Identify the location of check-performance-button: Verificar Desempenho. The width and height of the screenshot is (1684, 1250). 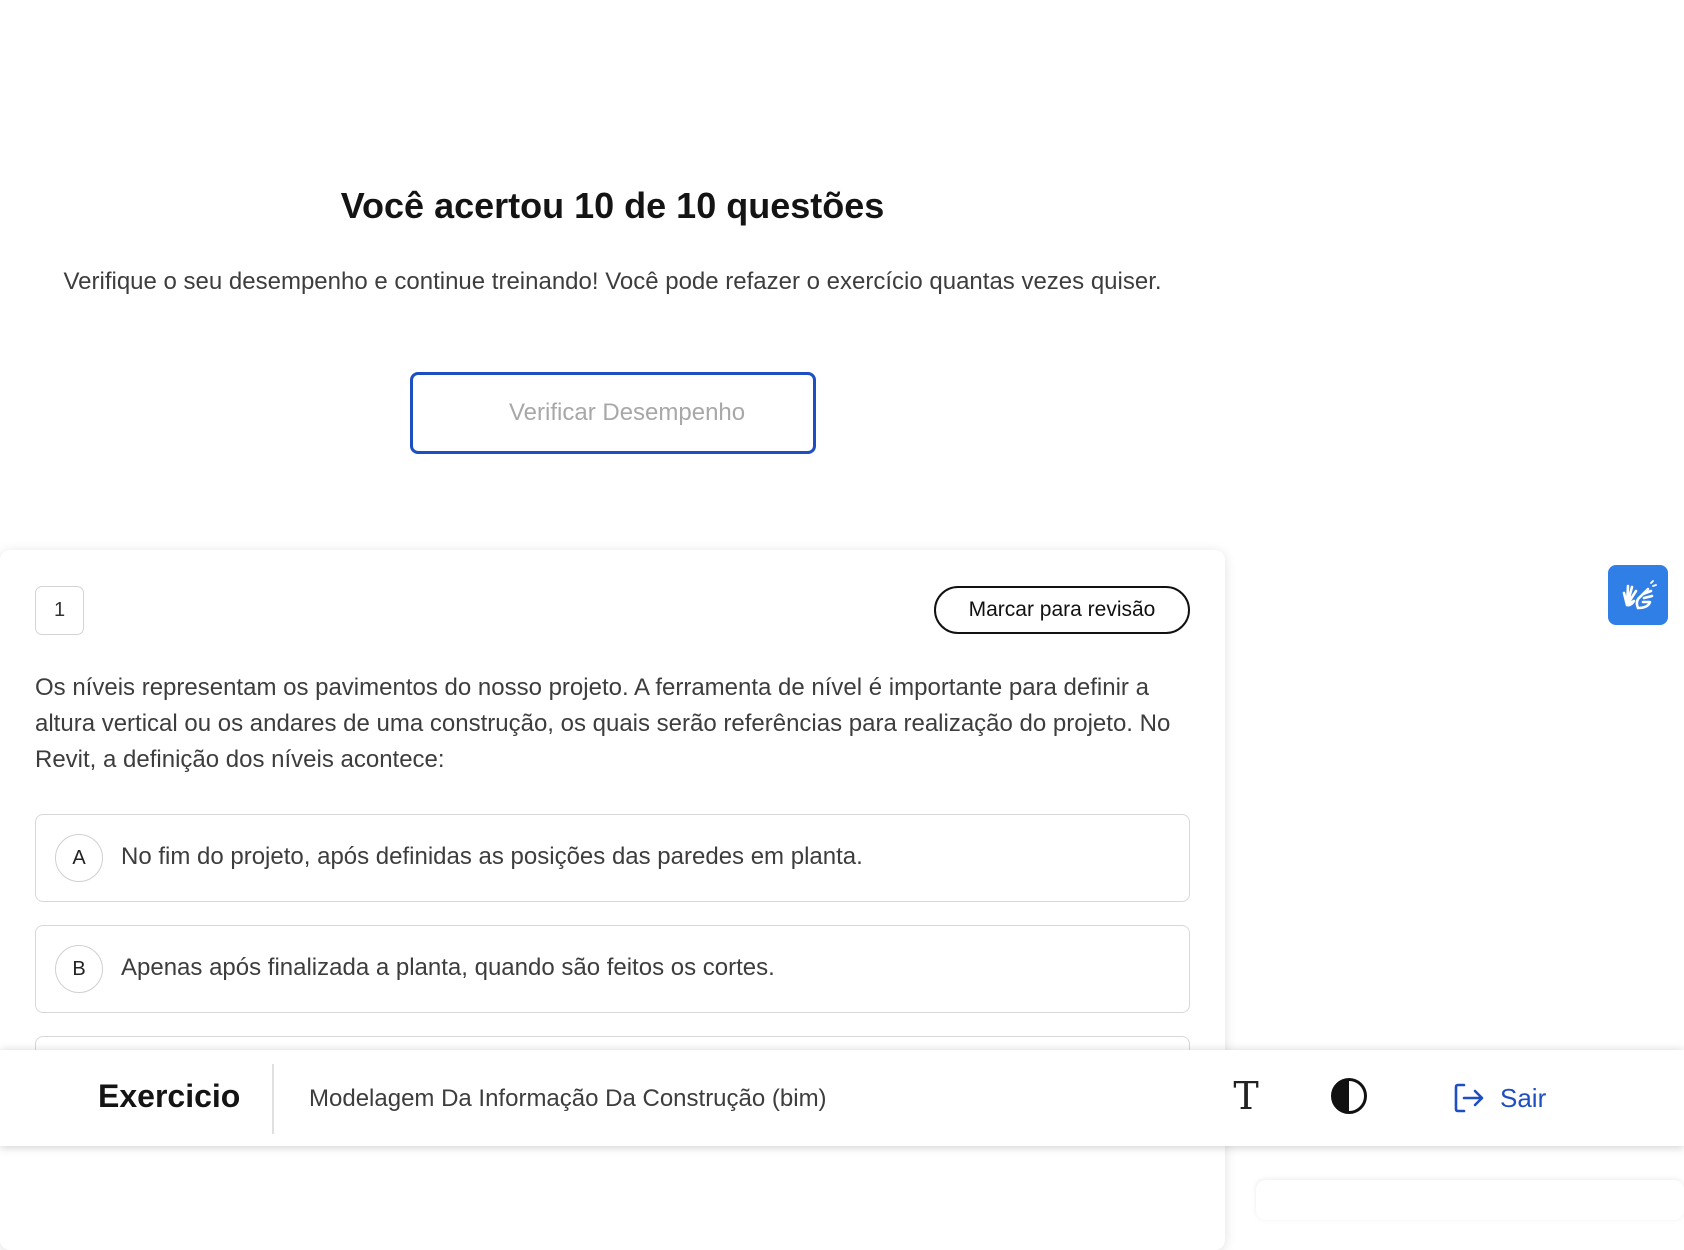
(613, 413).